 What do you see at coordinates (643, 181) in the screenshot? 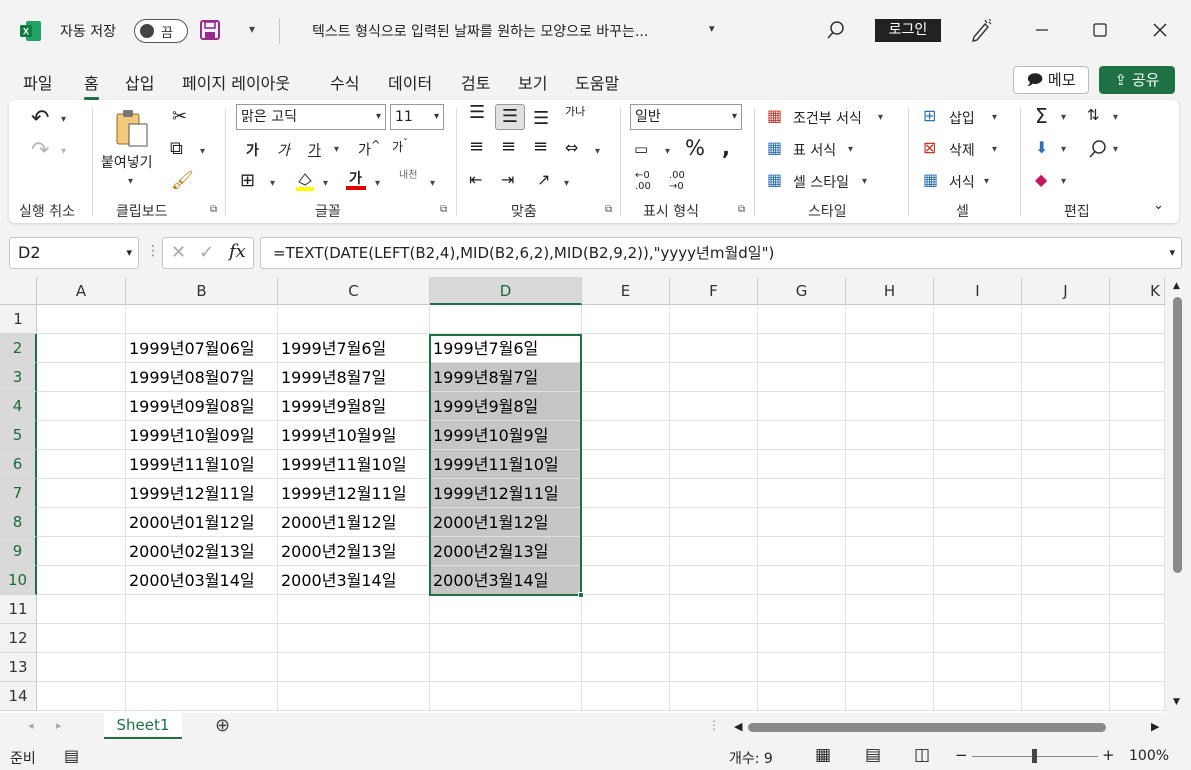
I see `increase-decimal-icon: ←0.00` at bounding box center [643, 181].